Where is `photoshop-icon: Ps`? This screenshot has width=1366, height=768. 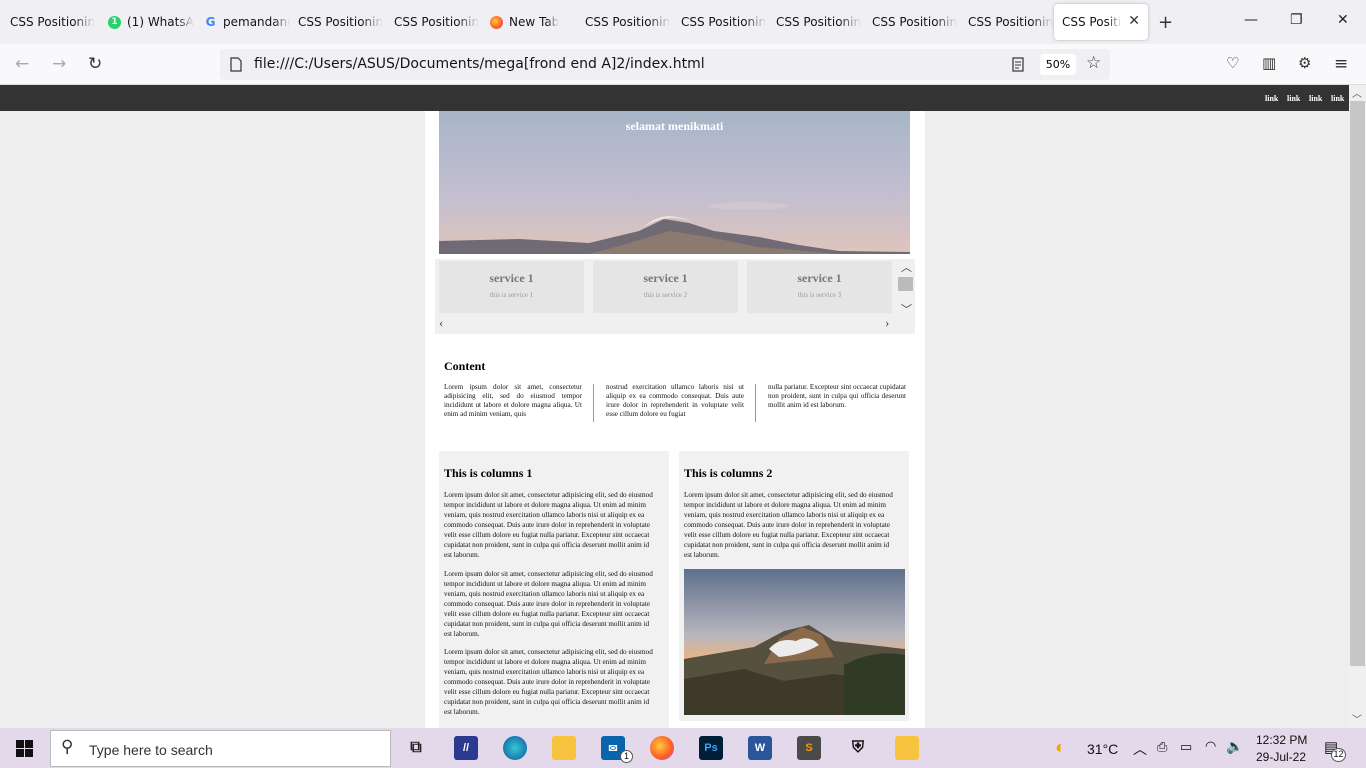 photoshop-icon: Ps is located at coordinates (711, 748).